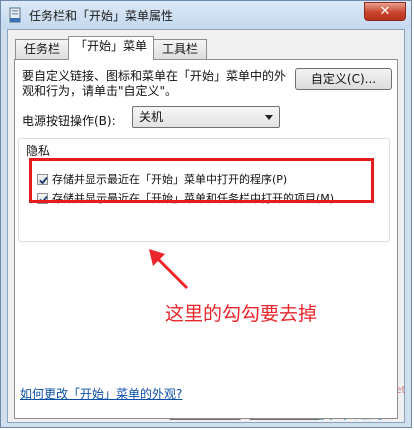 The width and height of the screenshot is (414, 430). What do you see at coordinates (101, 393) in the screenshot?
I see `help-link: 如何更改「开始」菜单的外观?` at bounding box center [101, 393].